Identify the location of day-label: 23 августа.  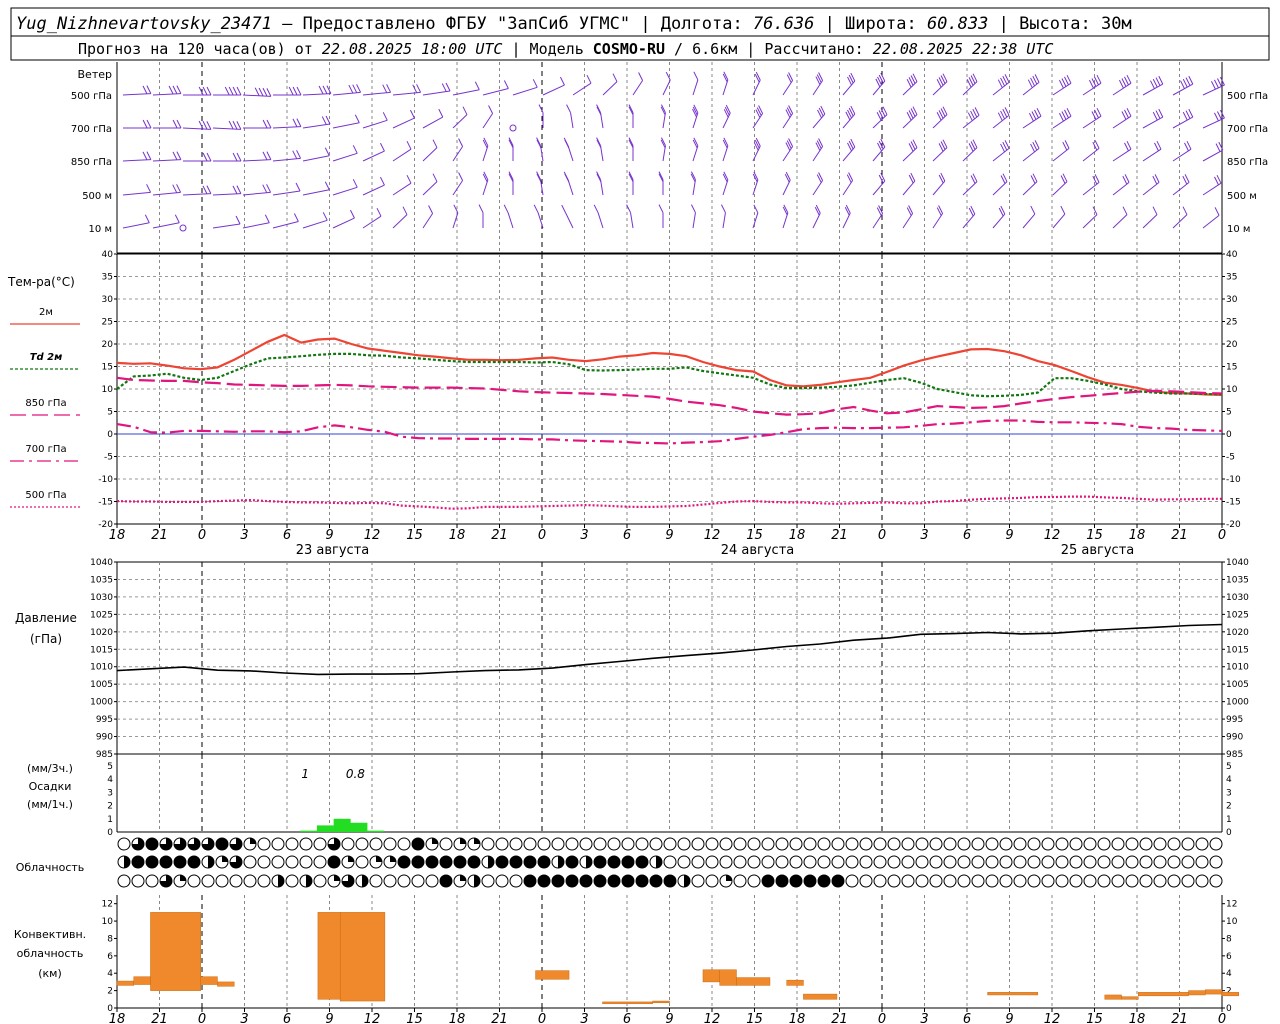
(333, 550).